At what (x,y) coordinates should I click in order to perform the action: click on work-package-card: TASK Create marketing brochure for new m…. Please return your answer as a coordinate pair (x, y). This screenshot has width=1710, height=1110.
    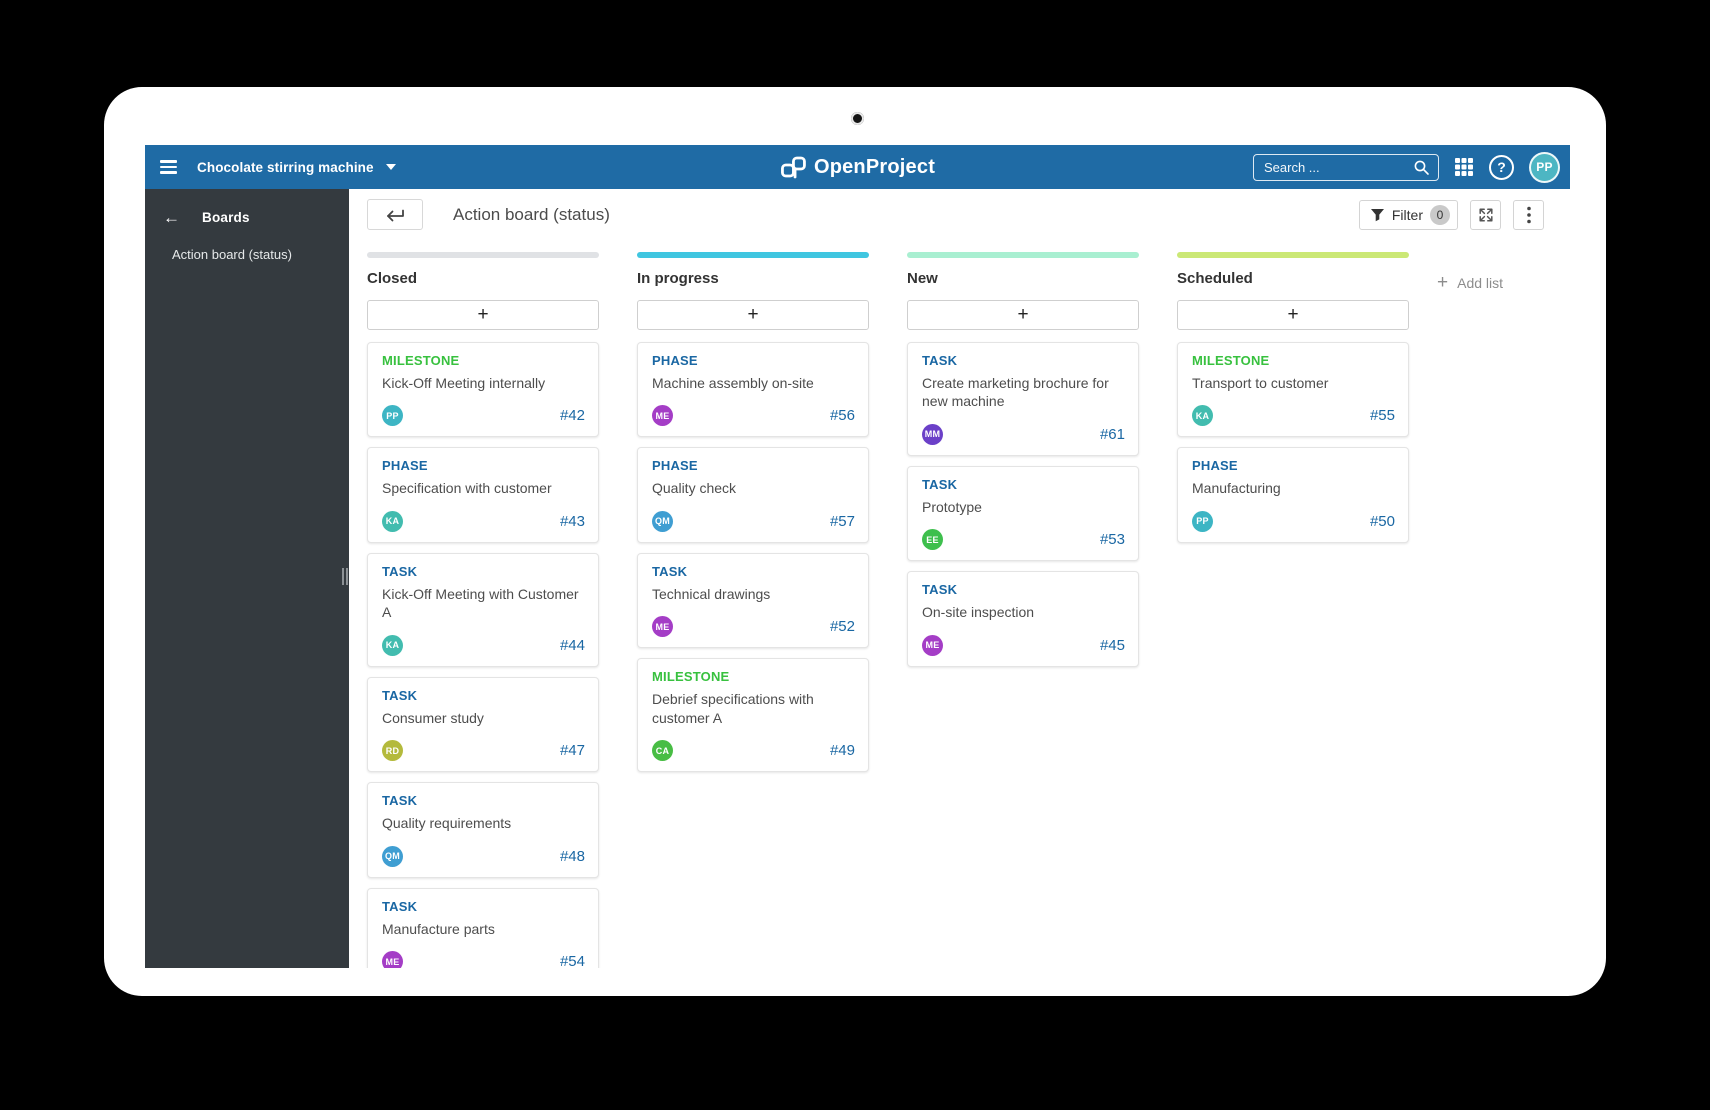
    Looking at the image, I should click on (1023, 399).